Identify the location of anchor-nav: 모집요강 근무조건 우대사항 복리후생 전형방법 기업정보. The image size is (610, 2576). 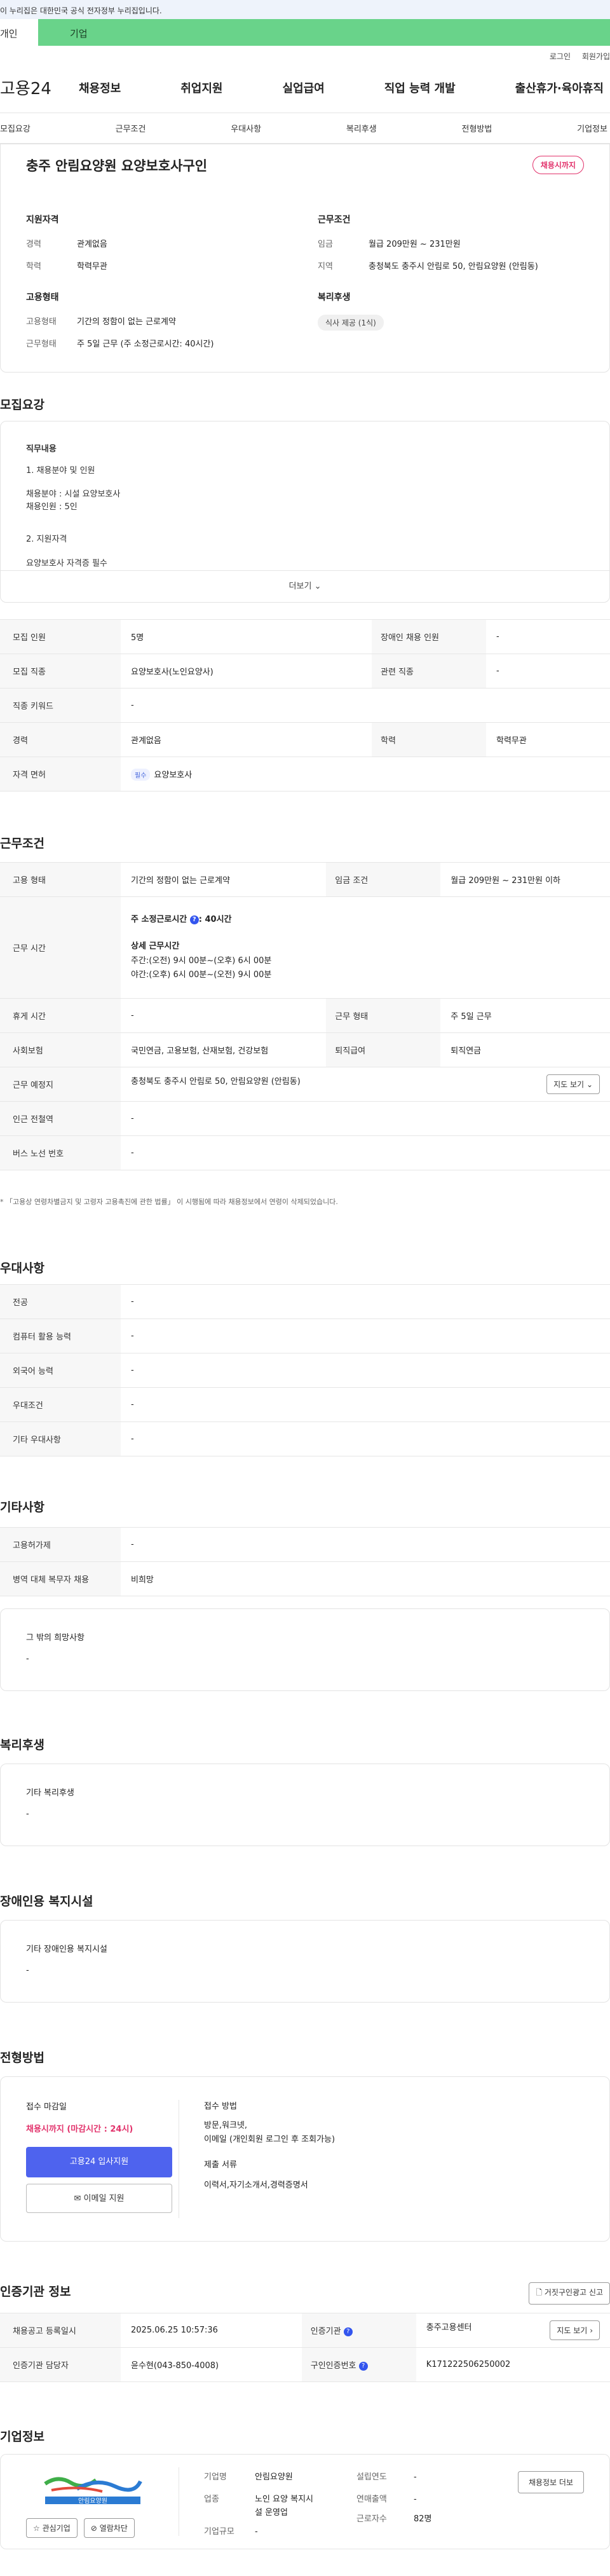
(305, 128).